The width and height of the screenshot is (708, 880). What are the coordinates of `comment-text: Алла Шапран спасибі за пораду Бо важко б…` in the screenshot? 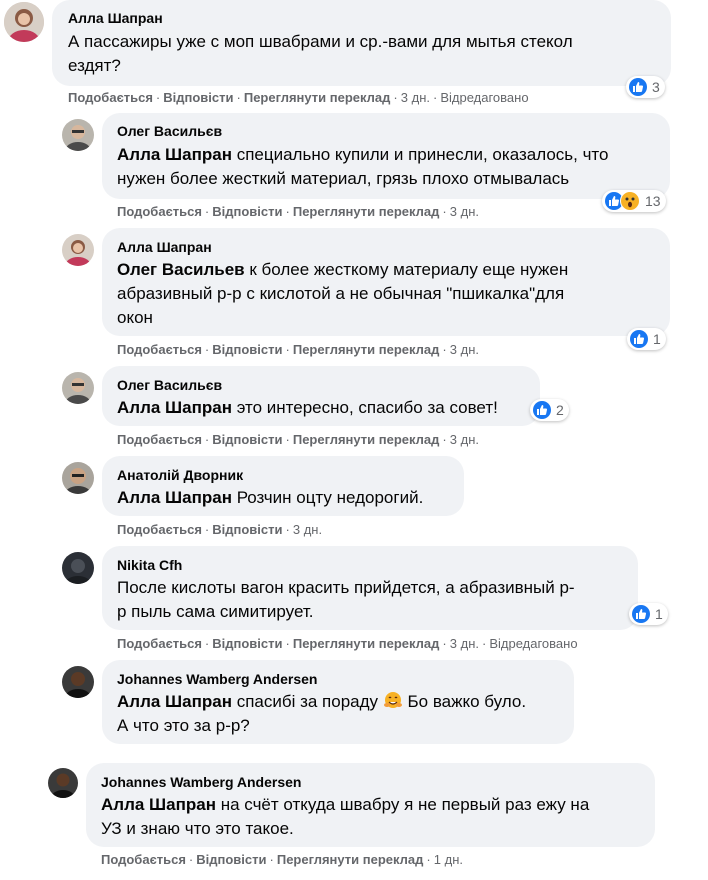 It's located at (322, 712).